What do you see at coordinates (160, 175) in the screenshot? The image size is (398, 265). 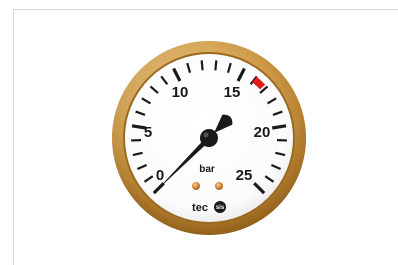 I see `scale-label-0: 0` at bounding box center [160, 175].